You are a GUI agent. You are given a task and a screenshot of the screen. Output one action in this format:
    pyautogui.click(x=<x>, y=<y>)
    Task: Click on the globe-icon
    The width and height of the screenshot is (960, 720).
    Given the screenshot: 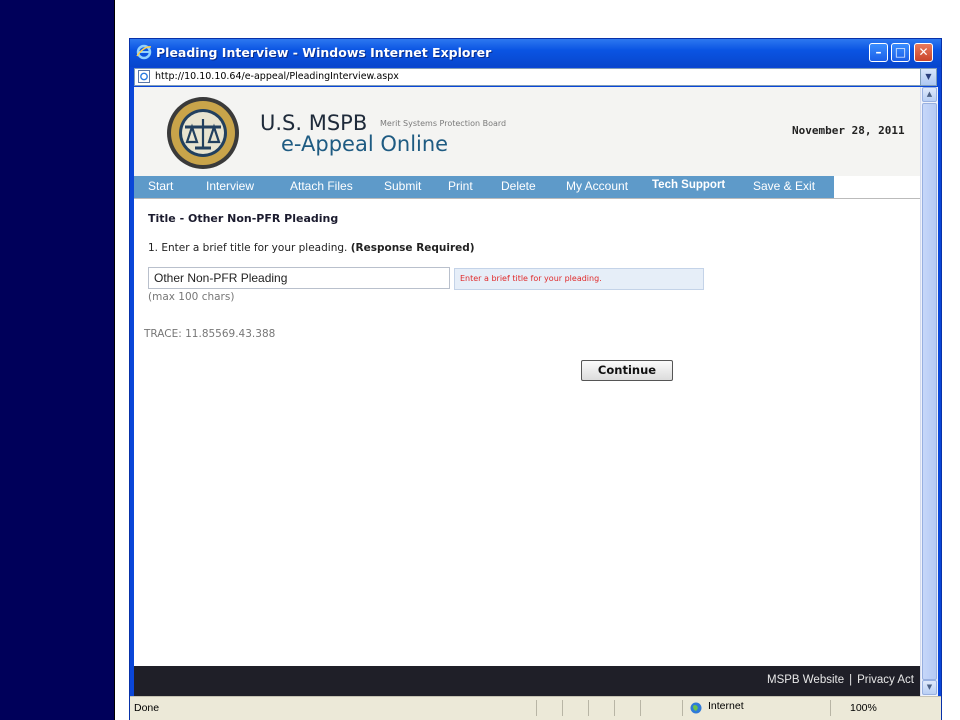 What is the action you would take?
    pyautogui.click(x=696, y=708)
    